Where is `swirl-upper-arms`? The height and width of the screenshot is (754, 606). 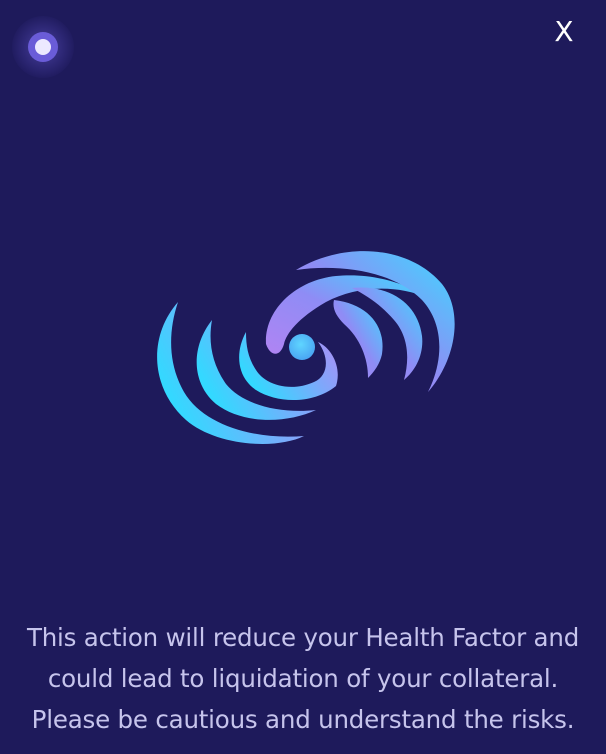
swirl-upper-arms is located at coordinates (360, 321).